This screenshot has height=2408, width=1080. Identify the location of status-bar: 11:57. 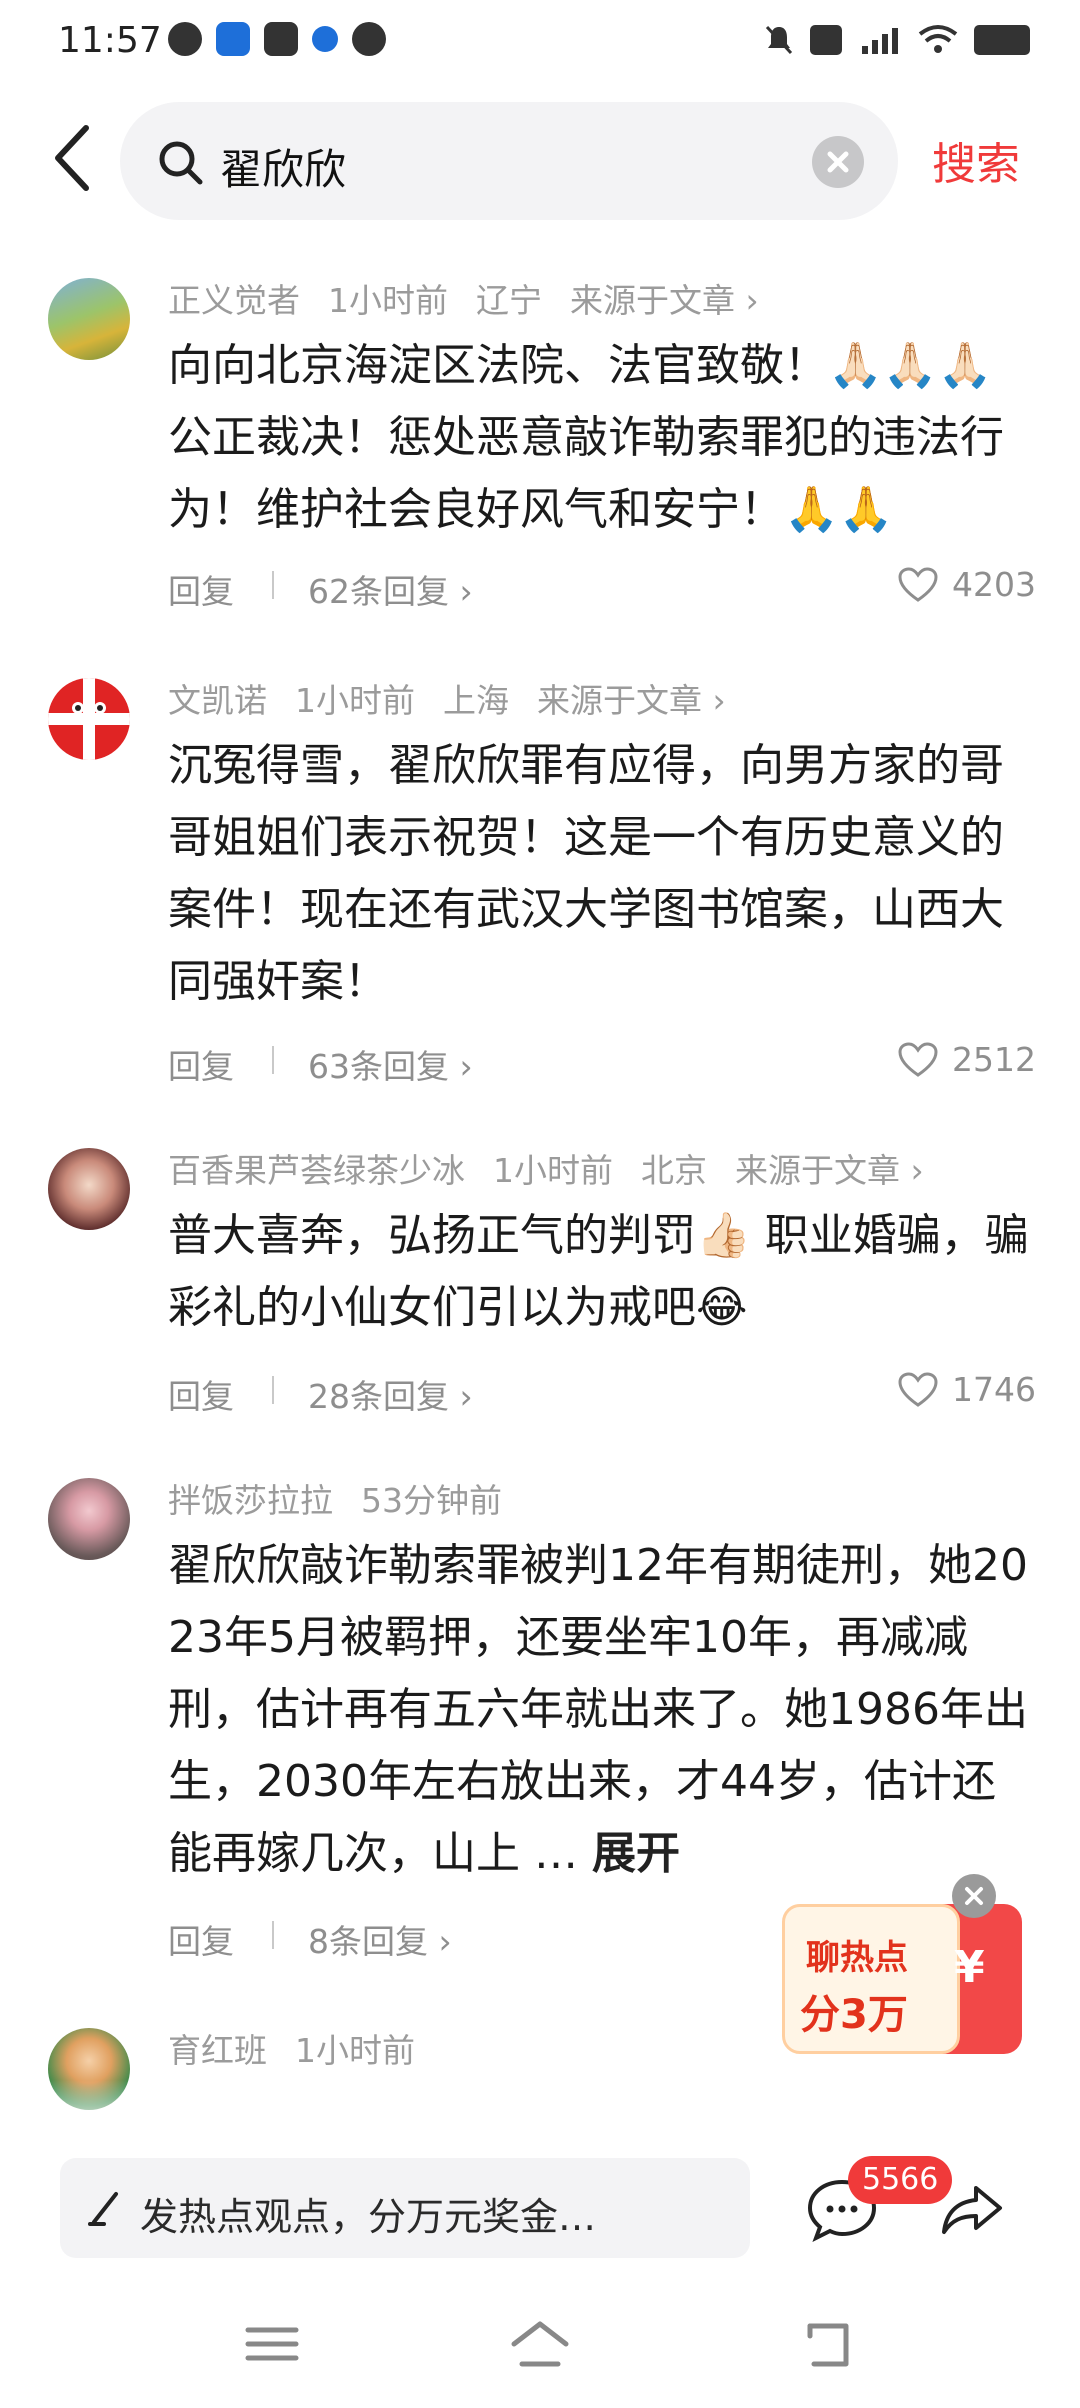
(540, 40).